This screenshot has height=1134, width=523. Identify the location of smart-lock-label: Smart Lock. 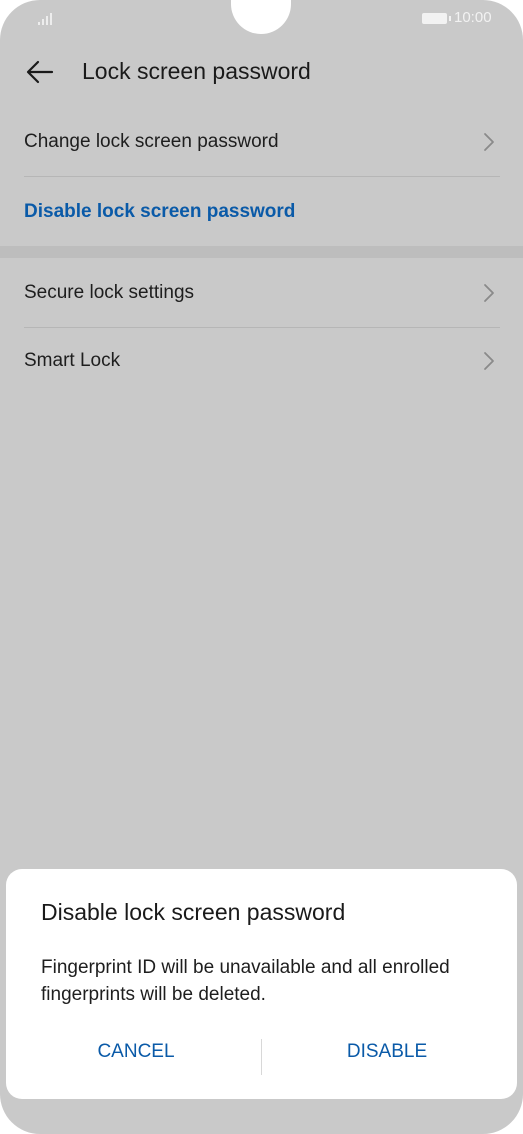
(72, 360).